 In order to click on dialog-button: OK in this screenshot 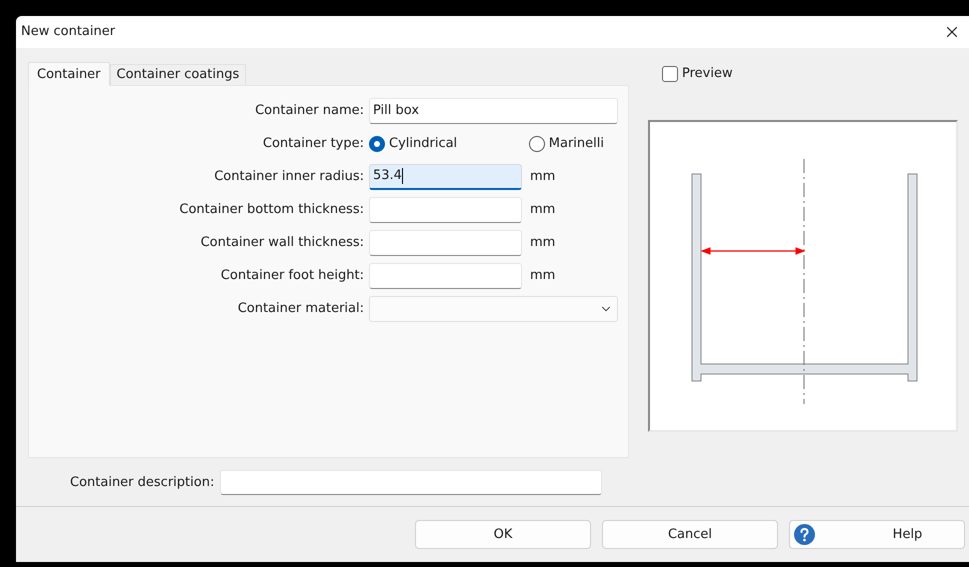, I will do `click(503, 534)`.